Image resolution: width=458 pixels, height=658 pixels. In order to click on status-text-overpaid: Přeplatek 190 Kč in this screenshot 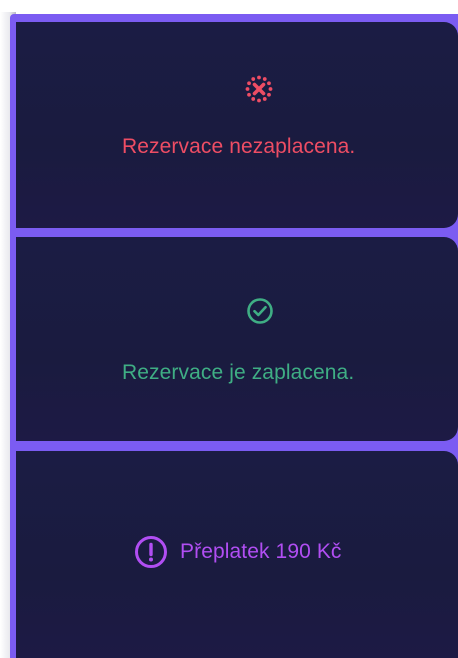, I will do `click(261, 551)`.